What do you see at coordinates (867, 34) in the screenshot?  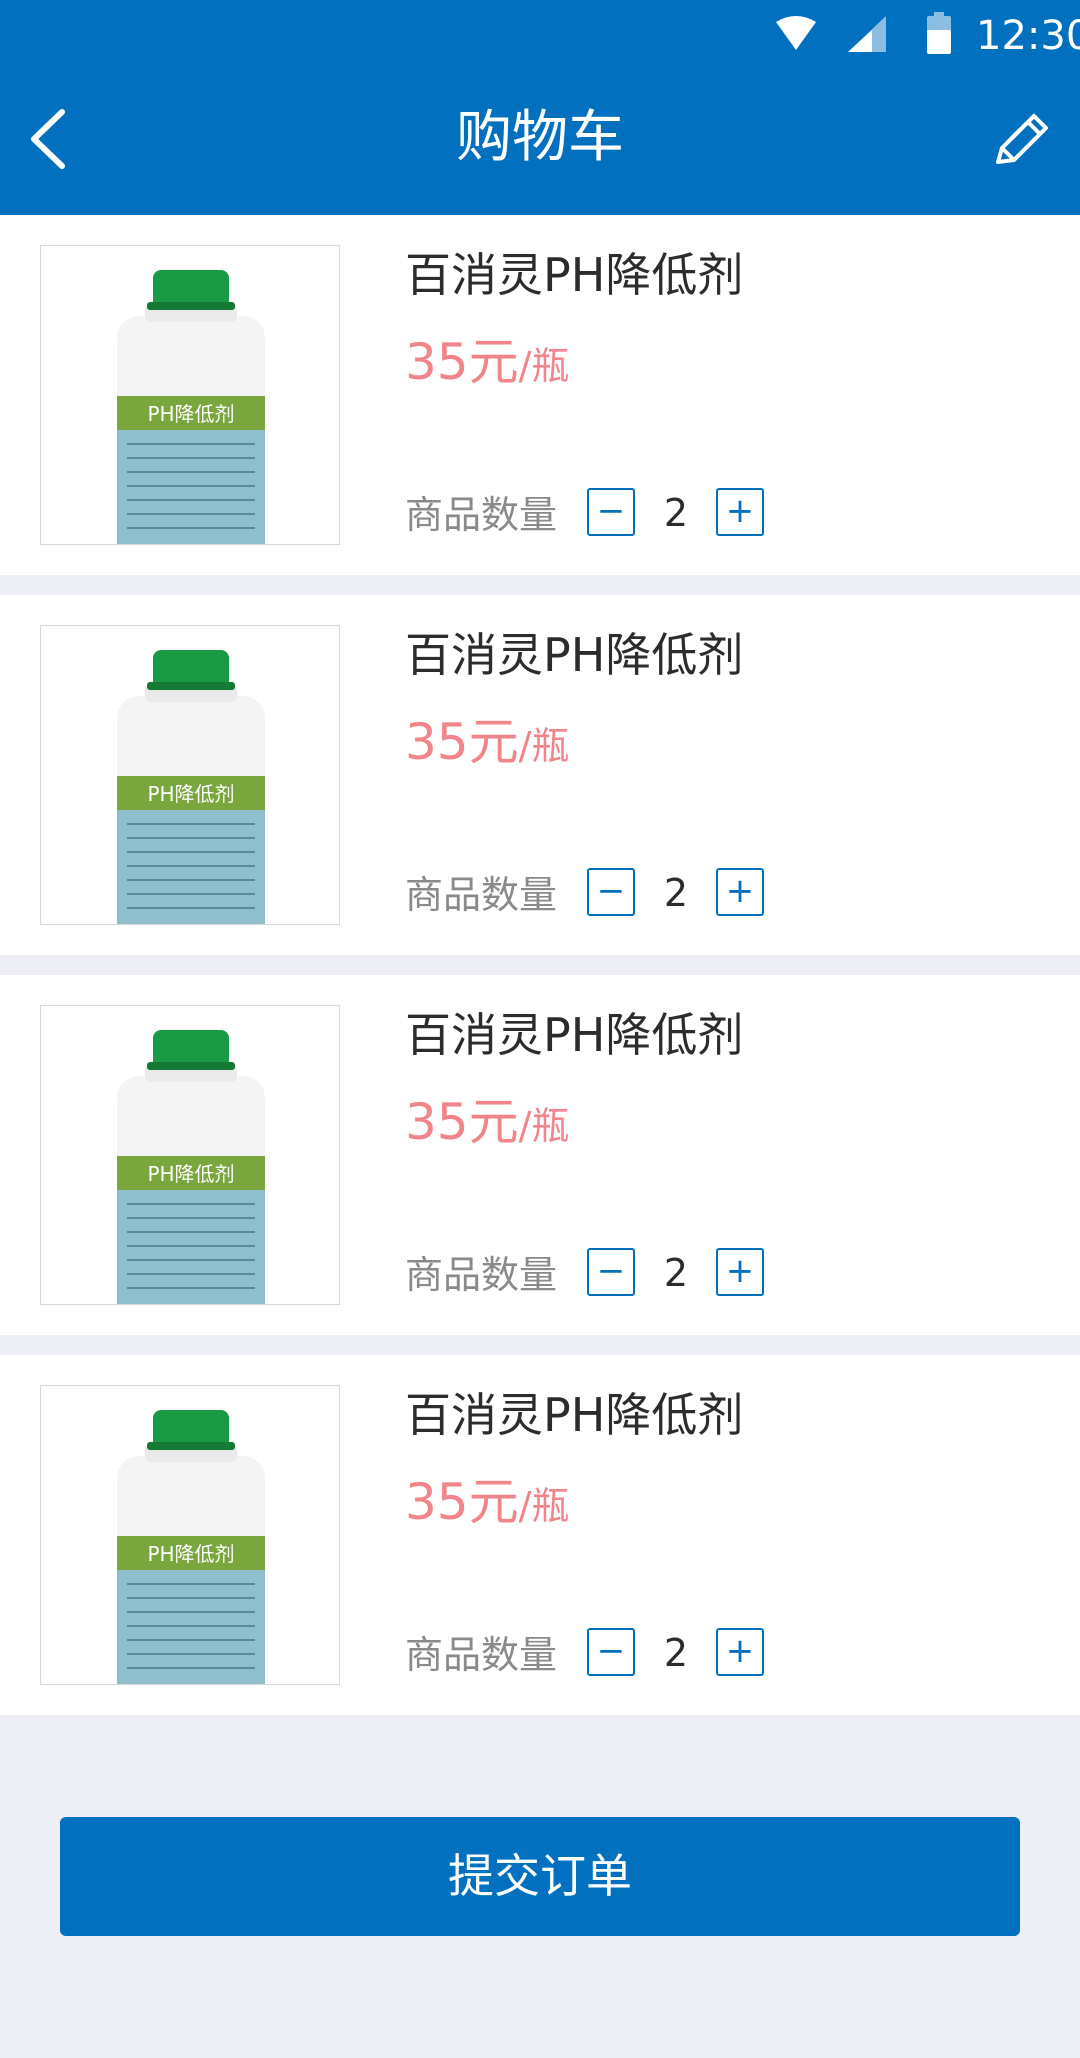 I see `cell-signal-icon` at bounding box center [867, 34].